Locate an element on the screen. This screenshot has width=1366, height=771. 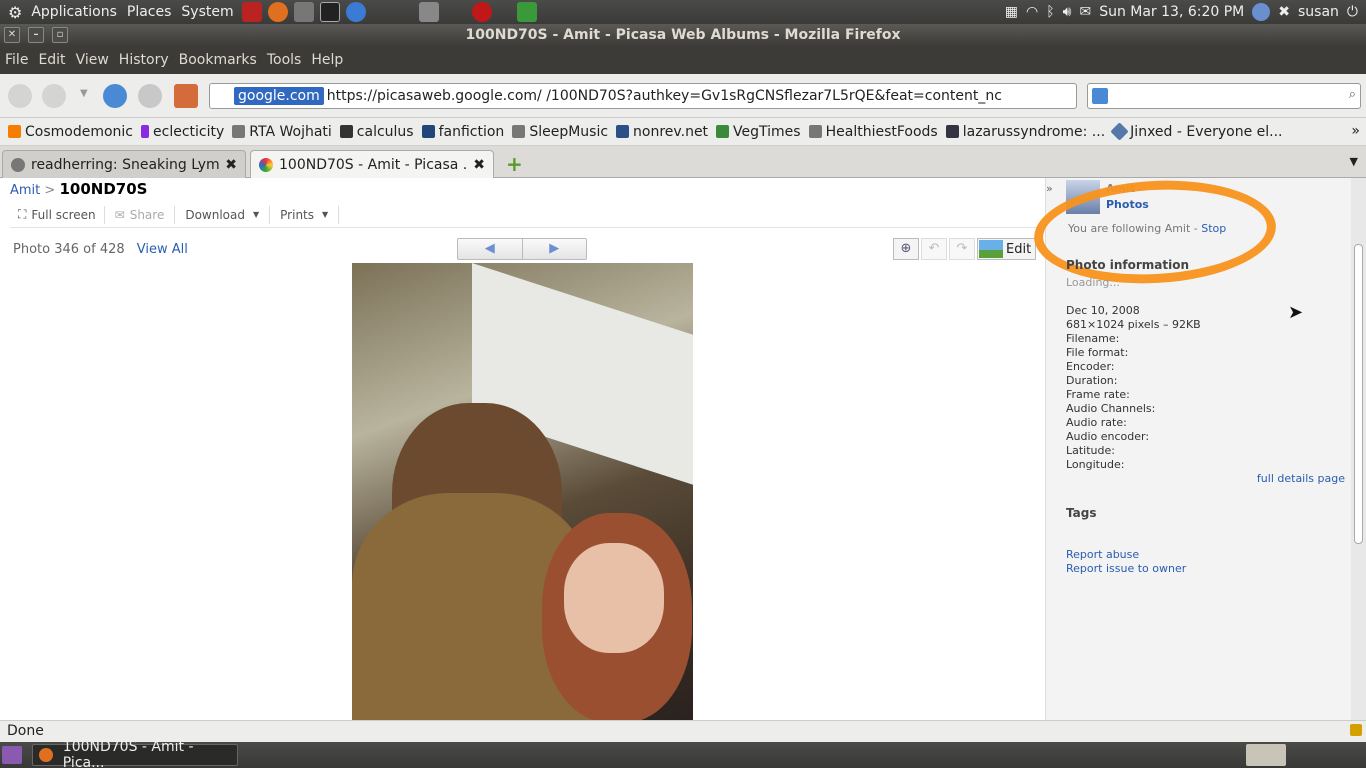
clock: Sun Mar 13, 6:20 PM is located at coordinates (1171, 12).